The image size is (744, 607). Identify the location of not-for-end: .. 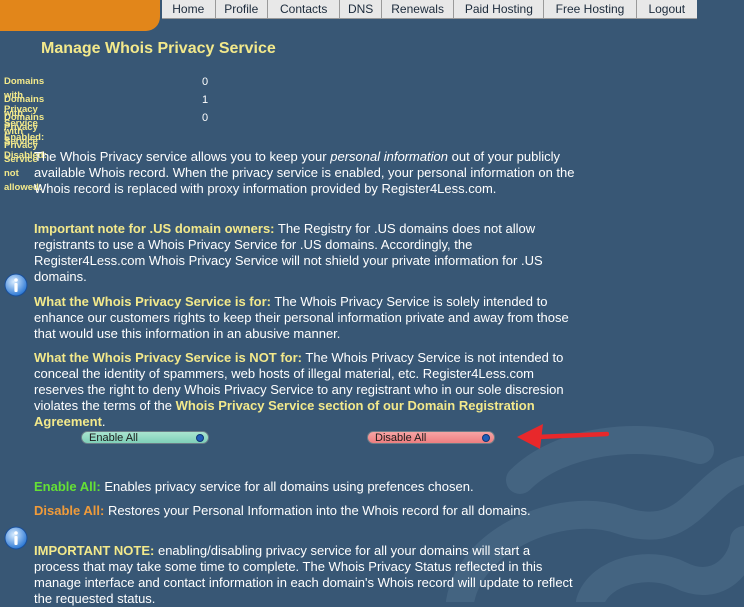
(103, 421).